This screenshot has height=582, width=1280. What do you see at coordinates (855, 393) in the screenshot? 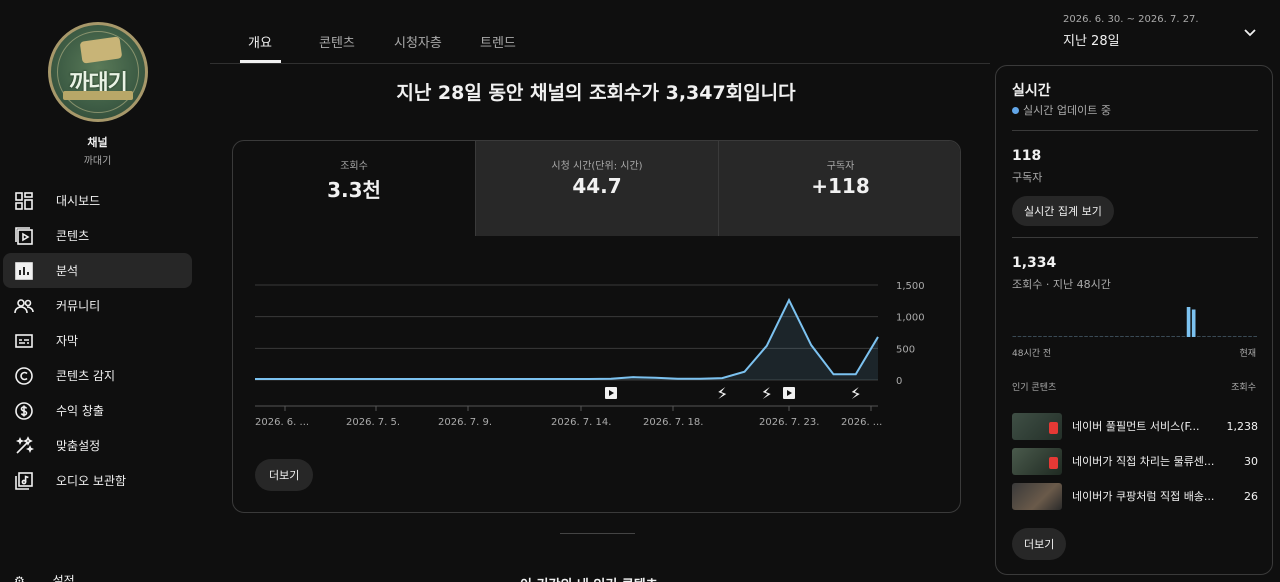
I see `shorts-marker-icon` at bounding box center [855, 393].